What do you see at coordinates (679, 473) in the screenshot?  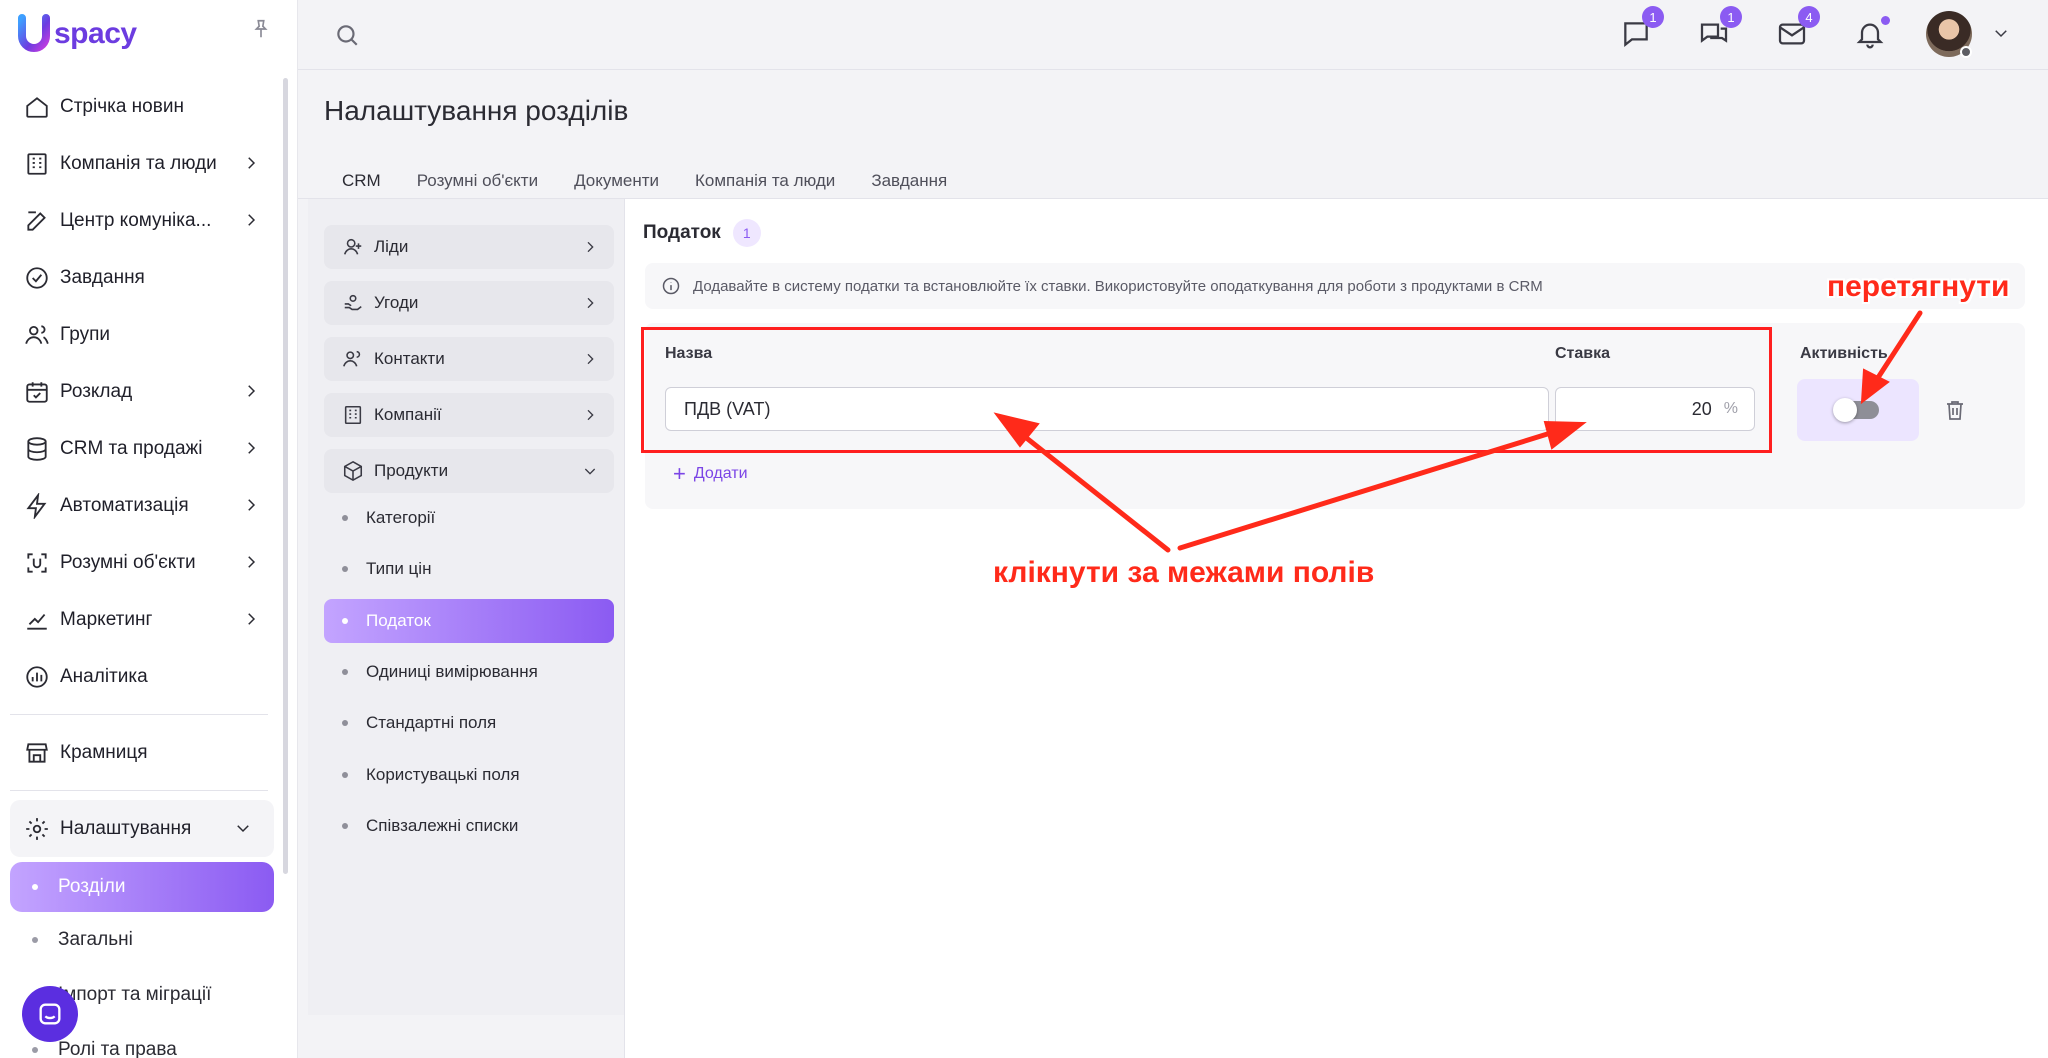 I see `plus-icon: +` at bounding box center [679, 473].